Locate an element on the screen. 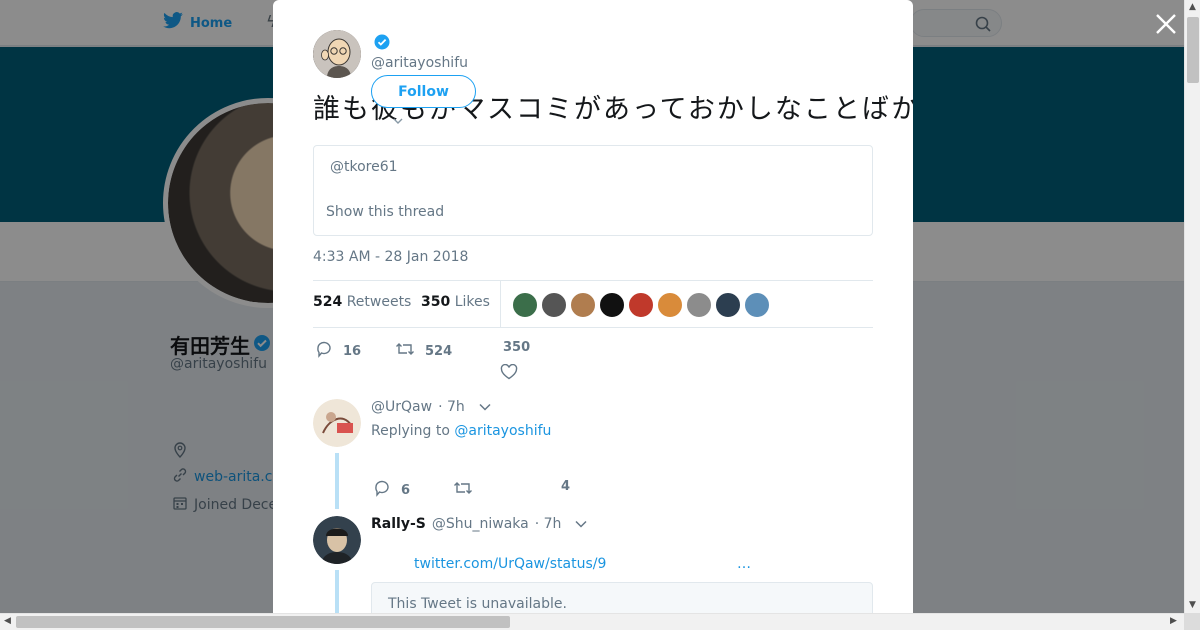 This screenshot has height=630, width=1200. tweet-link: twitter.com/UrQaw/status/9 is located at coordinates (510, 564).